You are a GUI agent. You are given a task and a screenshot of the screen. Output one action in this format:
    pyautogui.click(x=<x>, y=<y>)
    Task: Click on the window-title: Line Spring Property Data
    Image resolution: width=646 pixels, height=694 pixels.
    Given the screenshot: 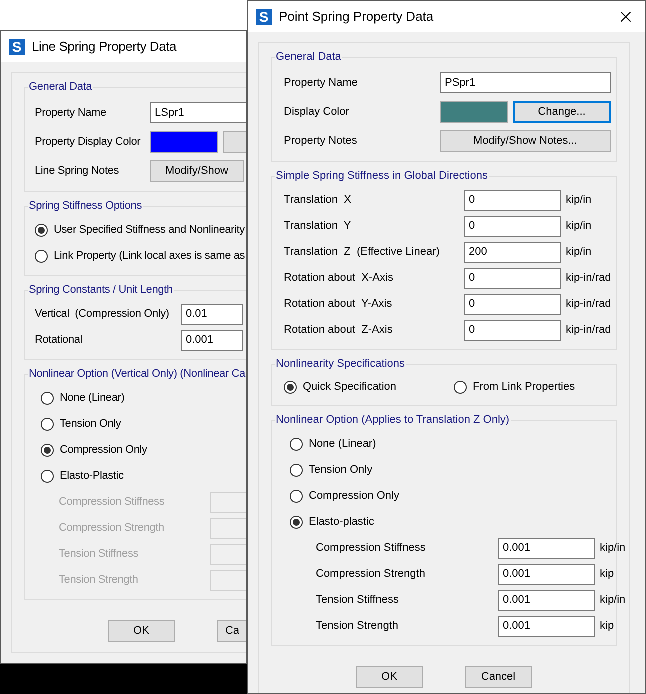 What is the action you would take?
    pyautogui.click(x=105, y=46)
    